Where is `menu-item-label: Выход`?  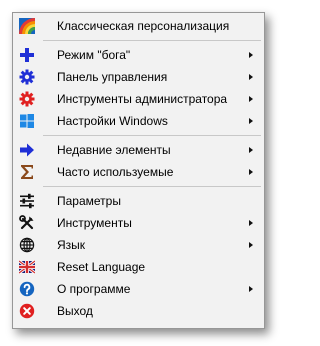 menu-item-label: Выход is located at coordinates (75, 311).